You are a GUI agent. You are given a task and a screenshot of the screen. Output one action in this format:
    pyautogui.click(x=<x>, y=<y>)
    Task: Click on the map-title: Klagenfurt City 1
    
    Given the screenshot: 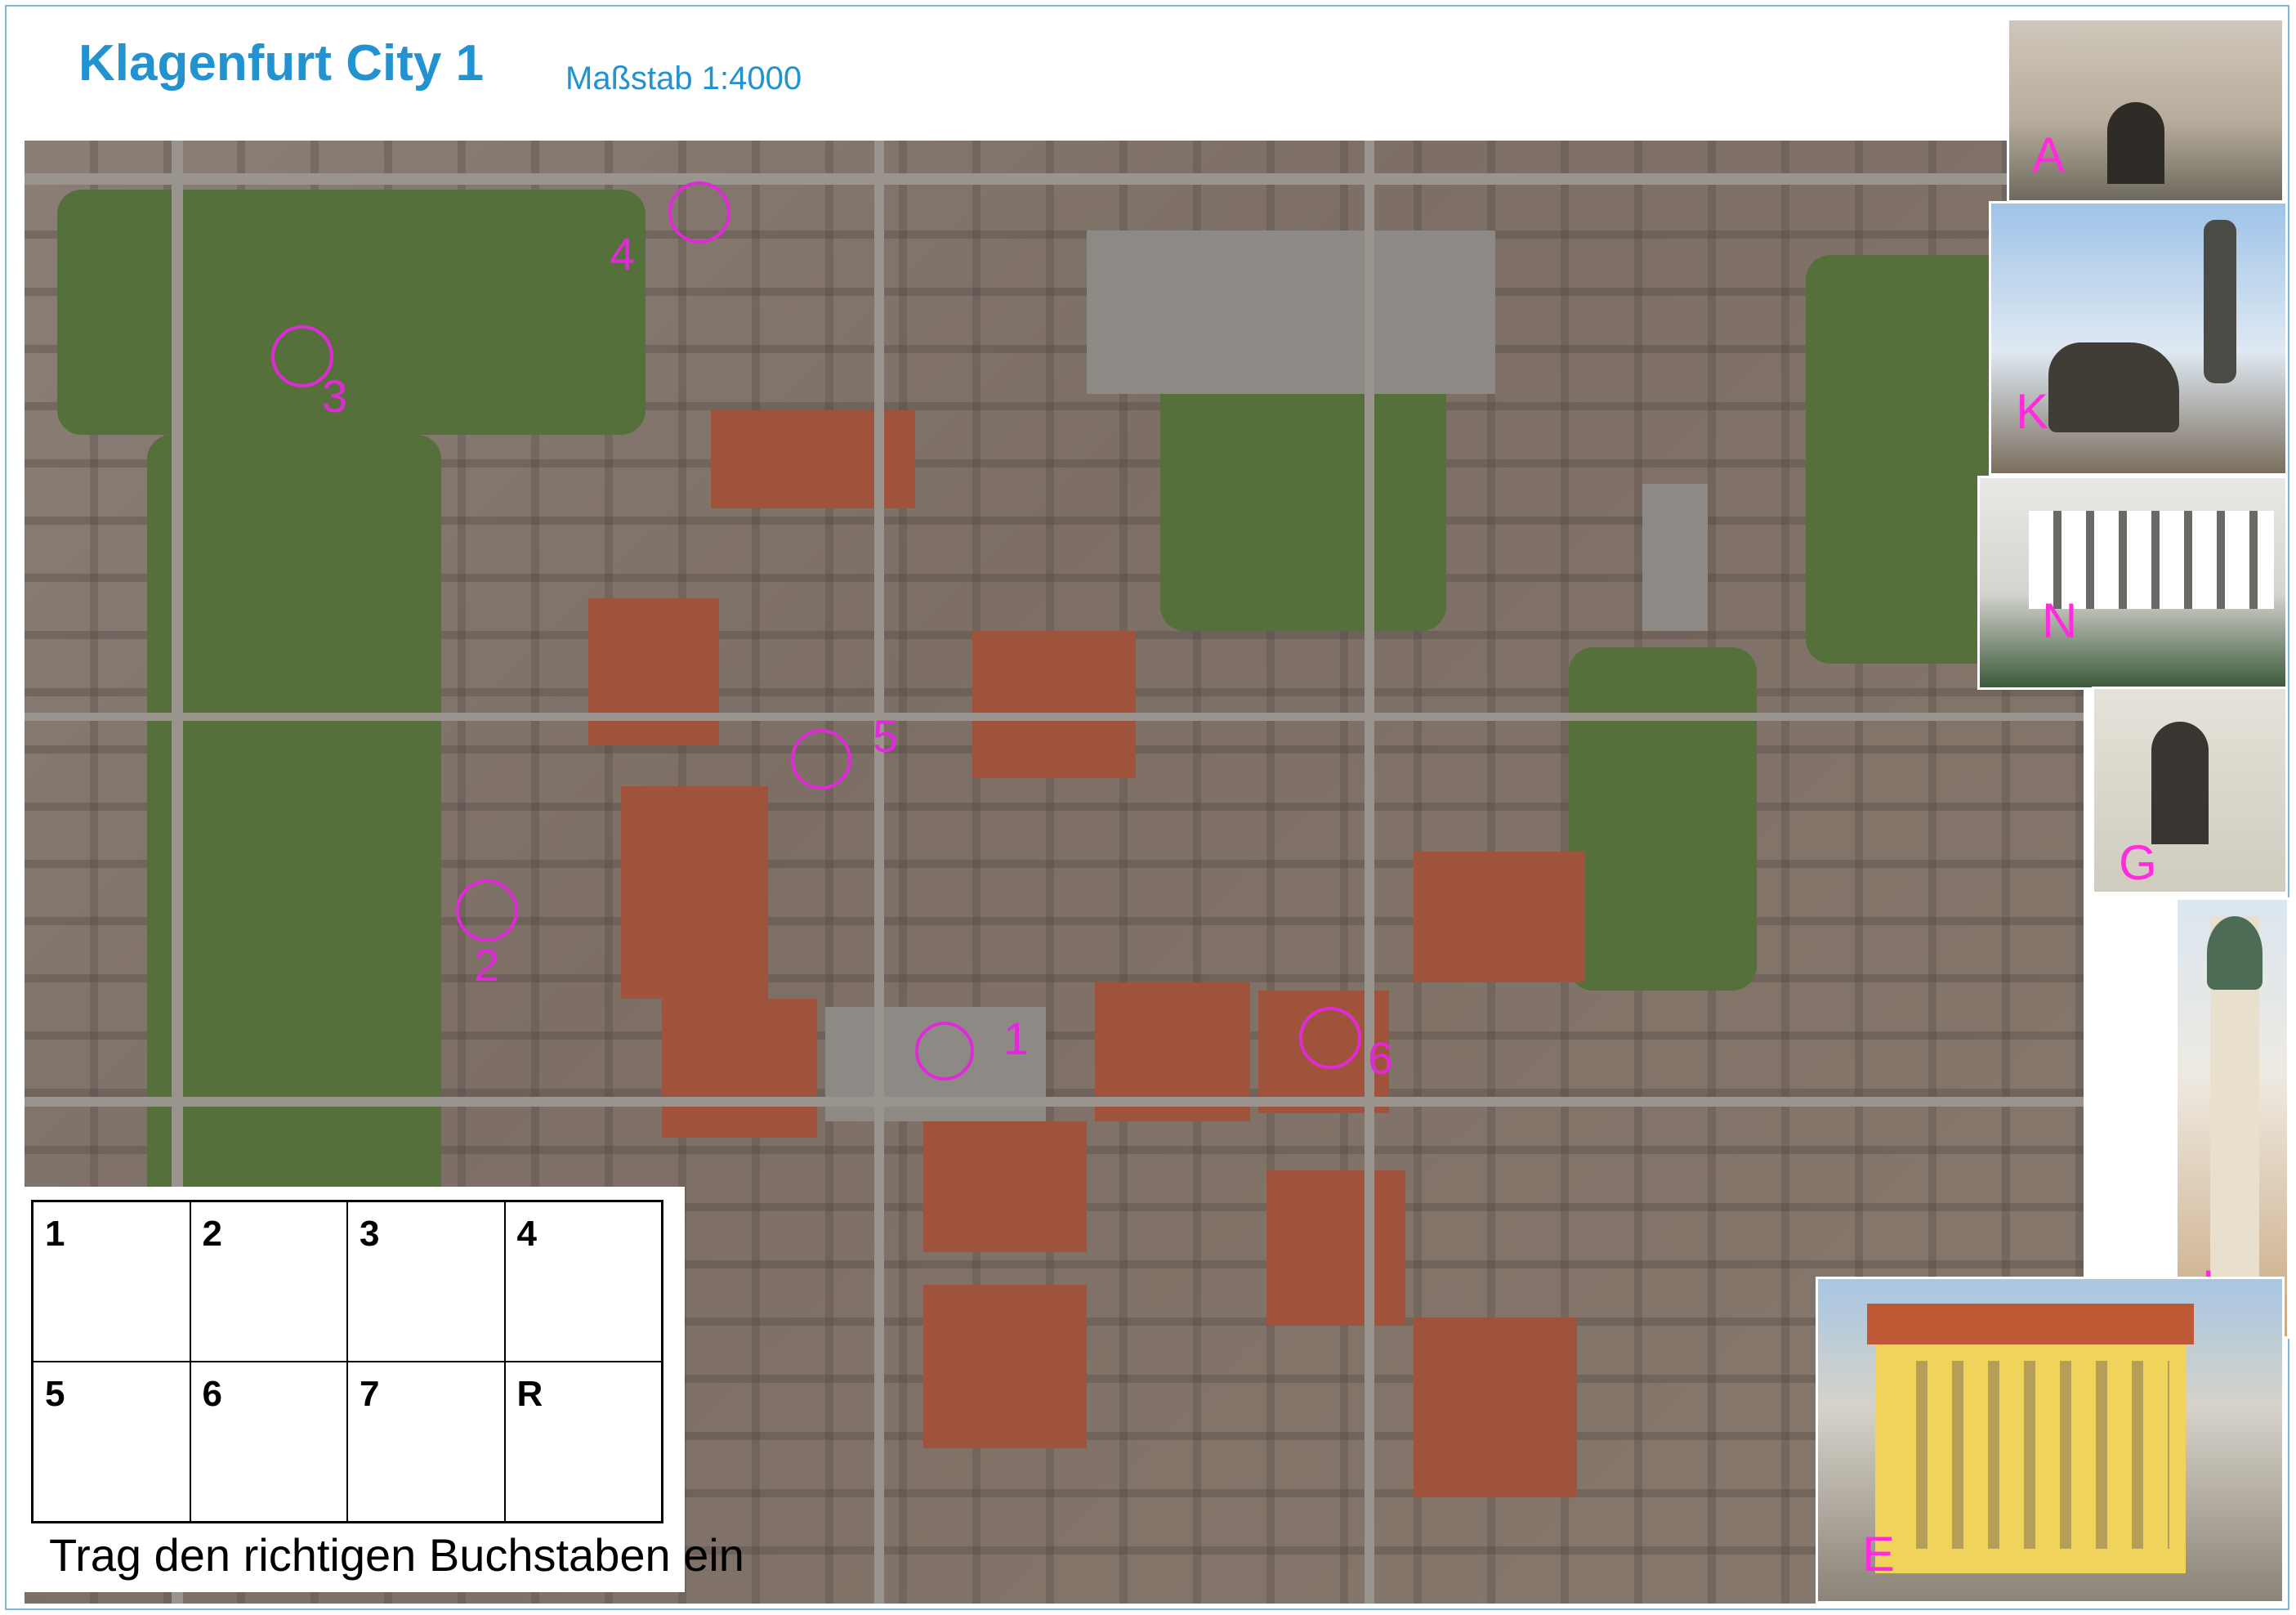 What is the action you would take?
    pyautogui.click(x=281, y=64)
    